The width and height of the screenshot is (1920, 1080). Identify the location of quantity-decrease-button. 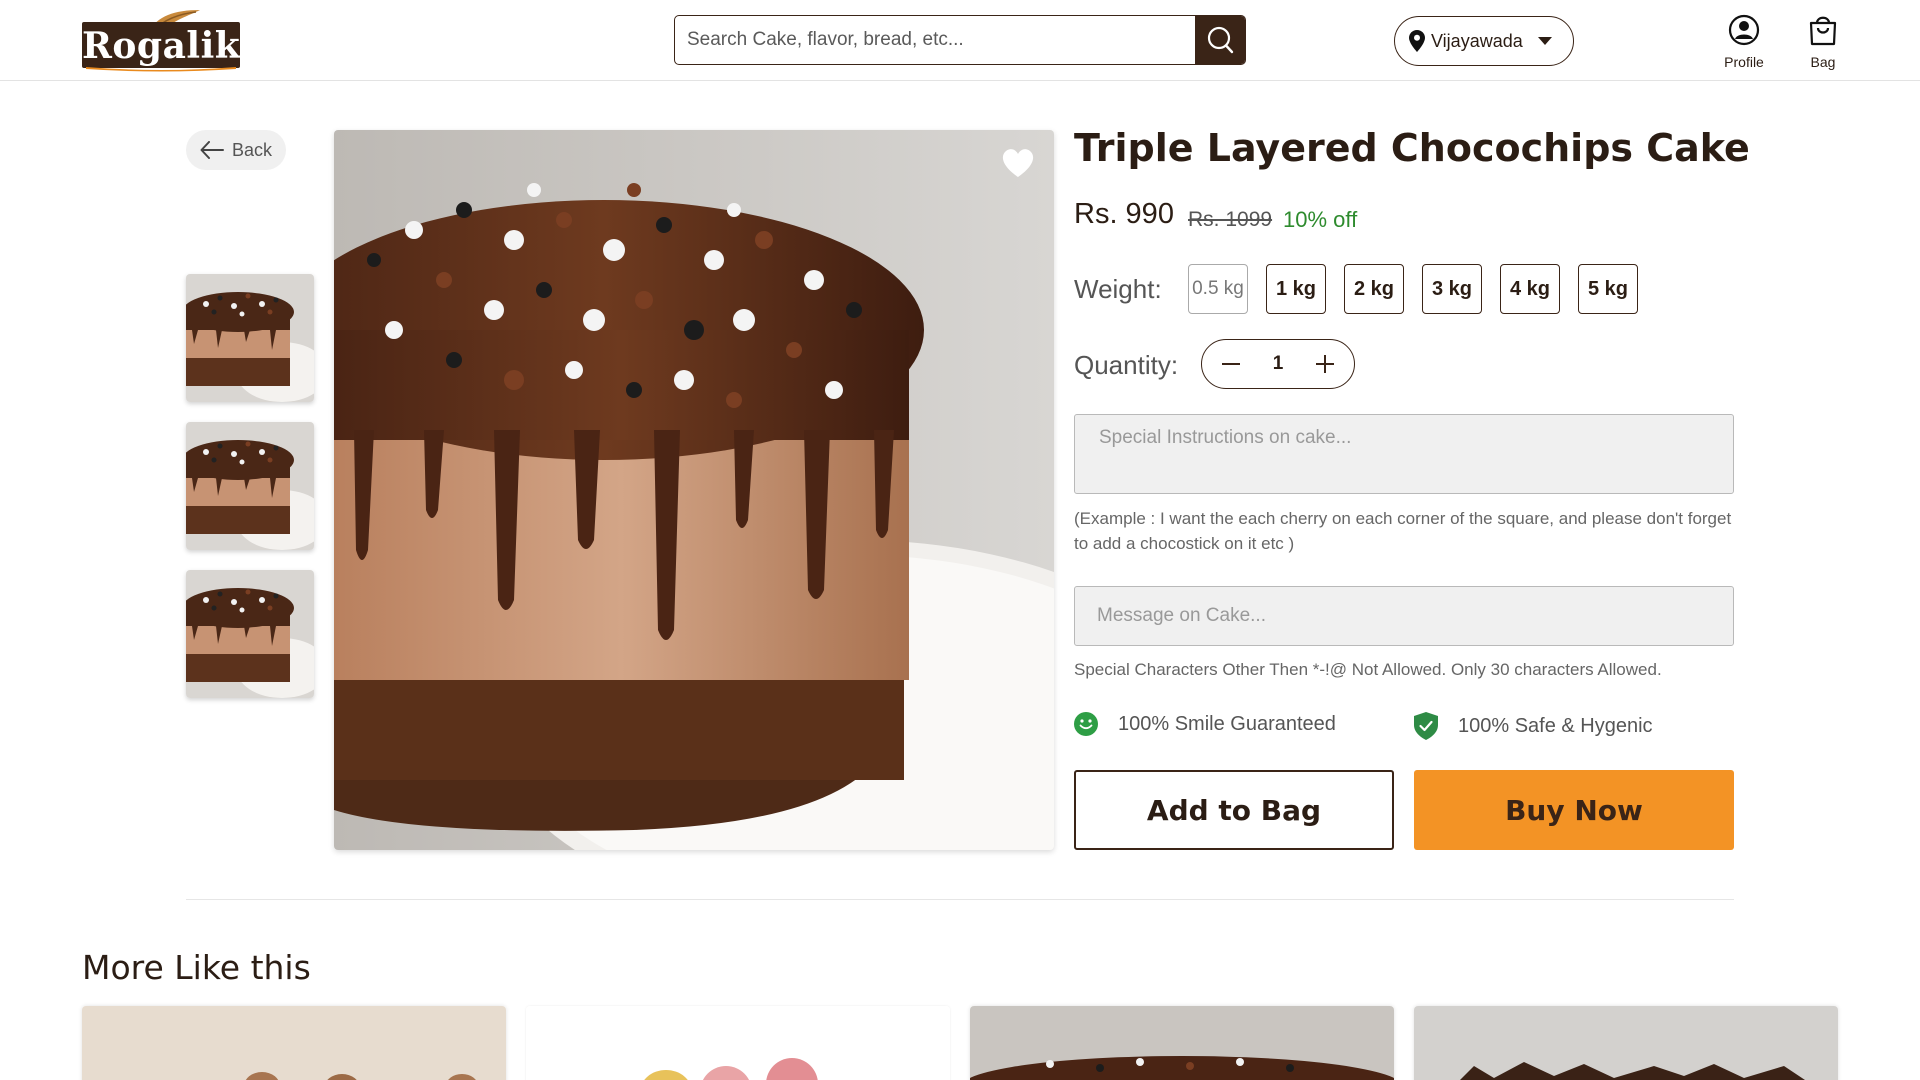
(1231, 363).